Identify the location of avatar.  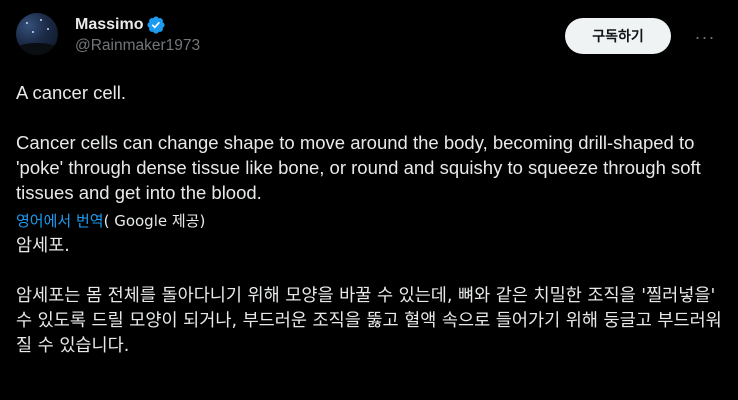
(37, 34).